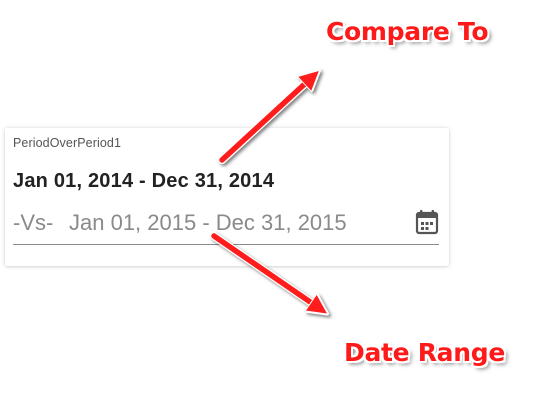 Image resolution: width=545 pixels, height=402 pixels. What do you see at coordinates (208, 223) in the screenshot?
I see `compare-range-value: Jan 01, 2015 - Dec 31, 2015` at bounding box center [208, 223].